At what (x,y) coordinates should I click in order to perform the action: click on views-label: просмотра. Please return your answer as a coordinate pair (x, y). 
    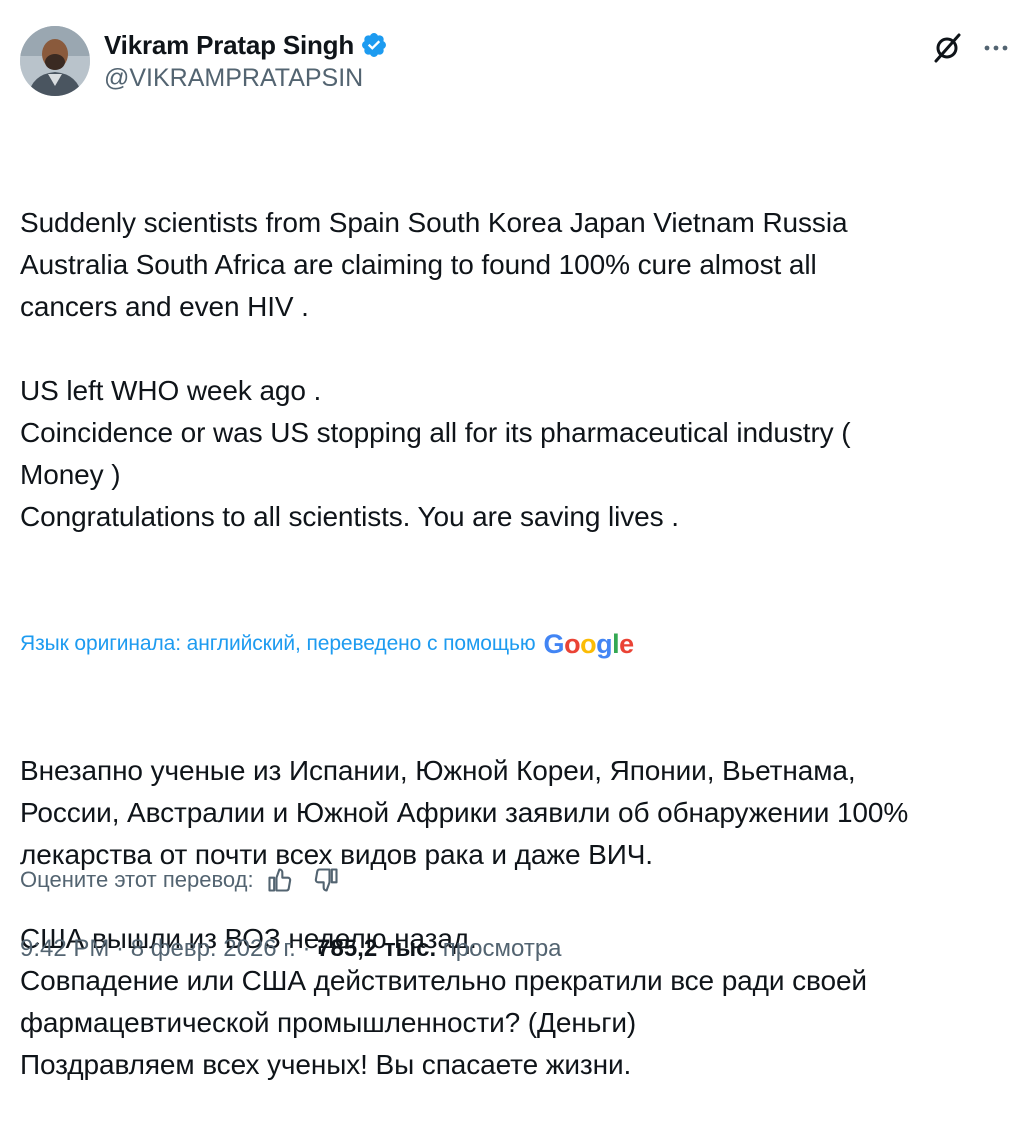
    Looking at the image, I should click on (499, 948).